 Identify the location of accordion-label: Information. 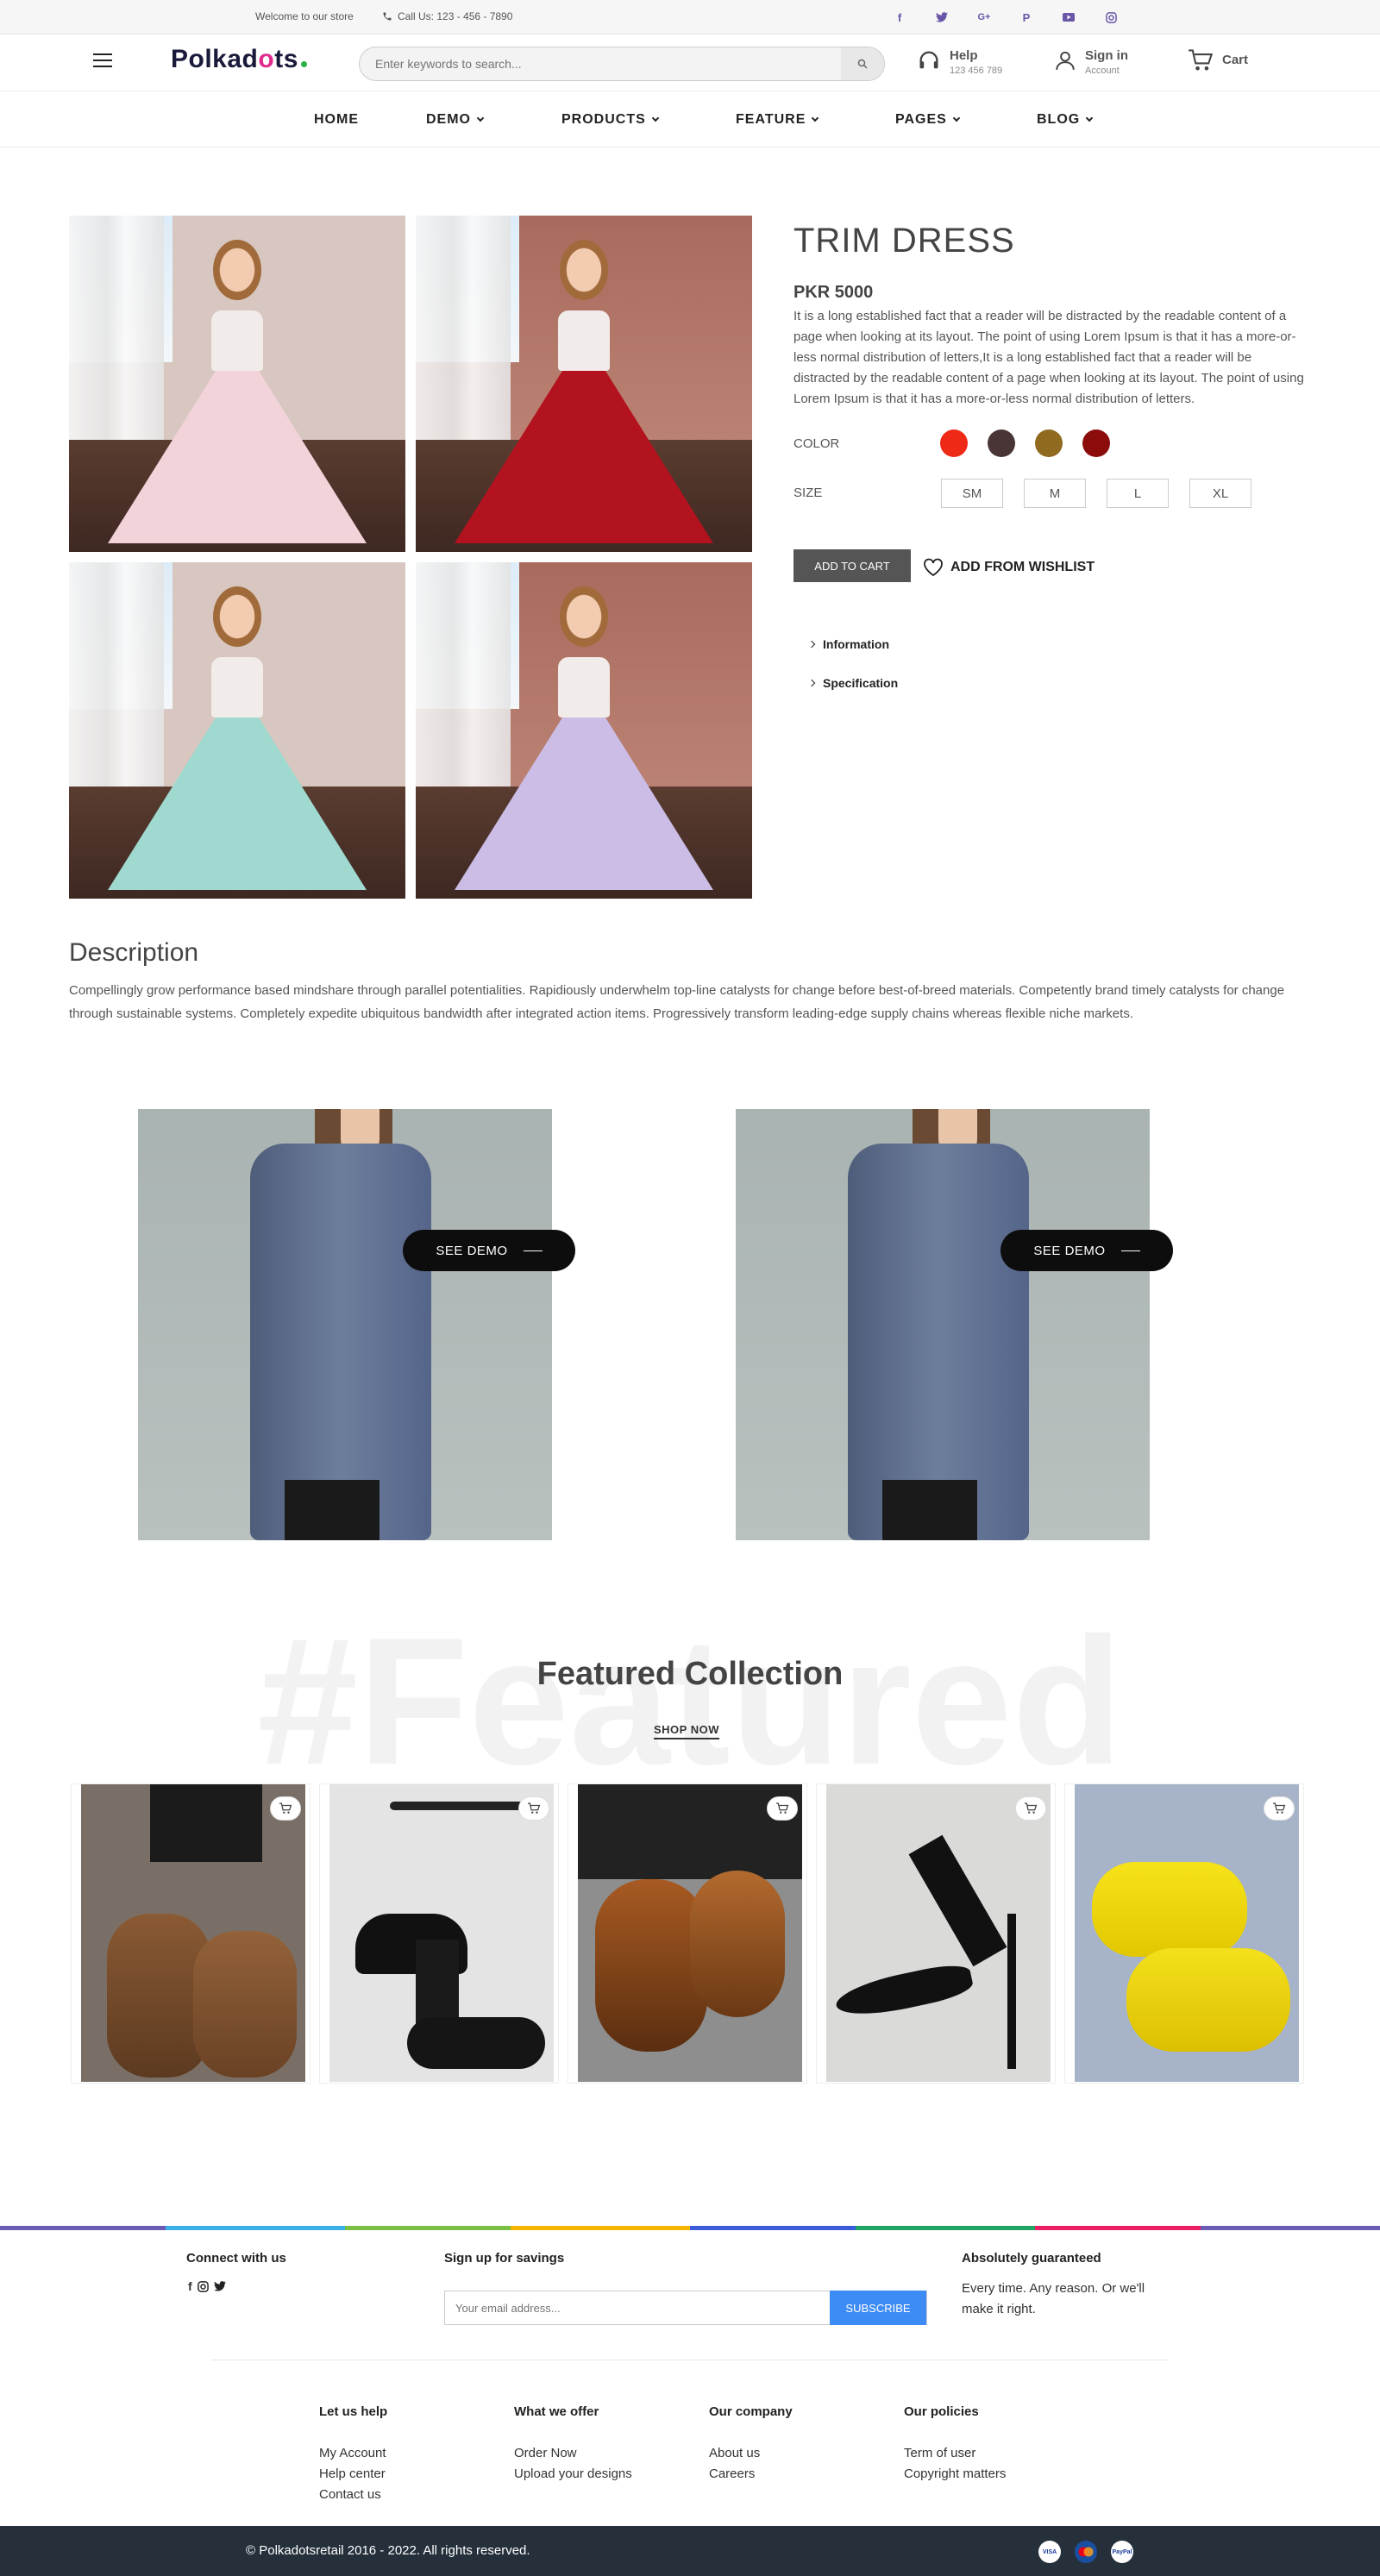
(856, 644).